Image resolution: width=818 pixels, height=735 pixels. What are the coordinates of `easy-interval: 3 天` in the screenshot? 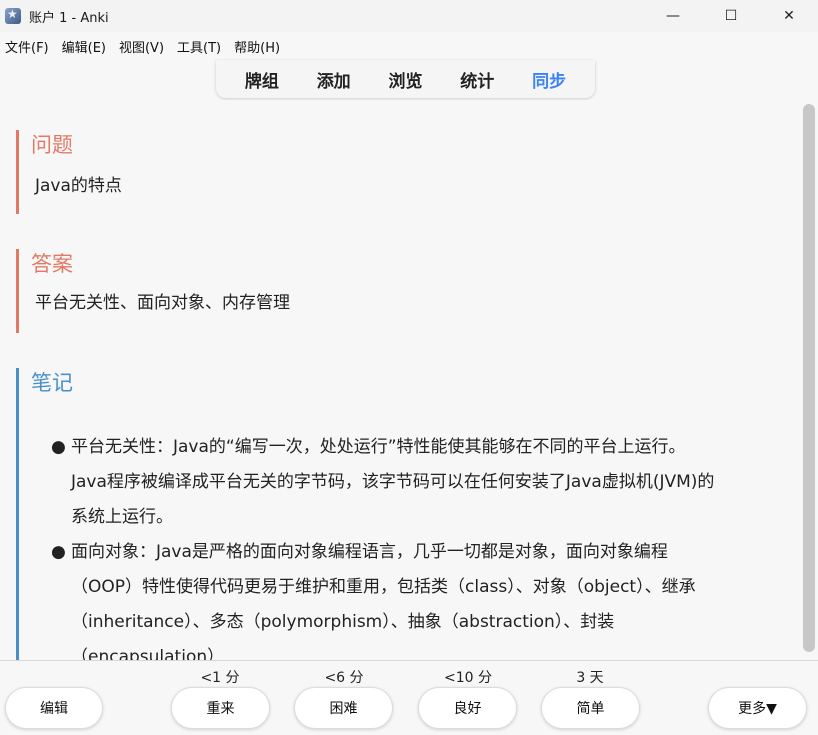 It's located at (590, 678).